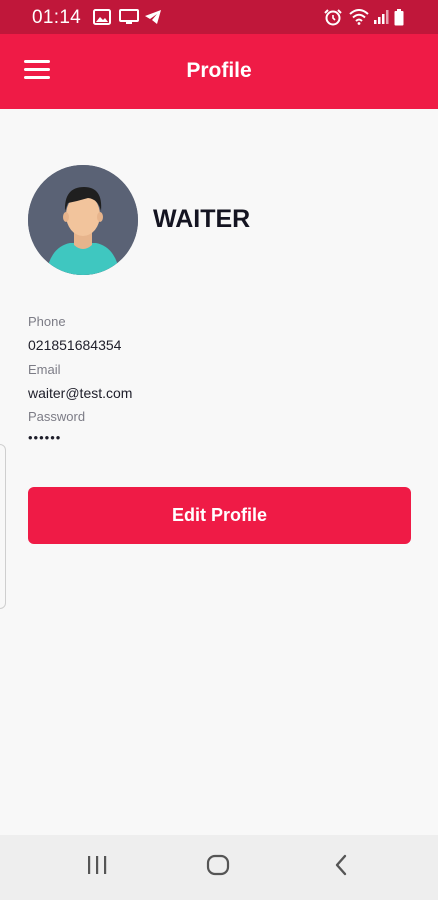 The image size is (438, 900). Describe the element at coordinates (202, 219) in the screenshot. I see `profile-name: WAITER` at that location.